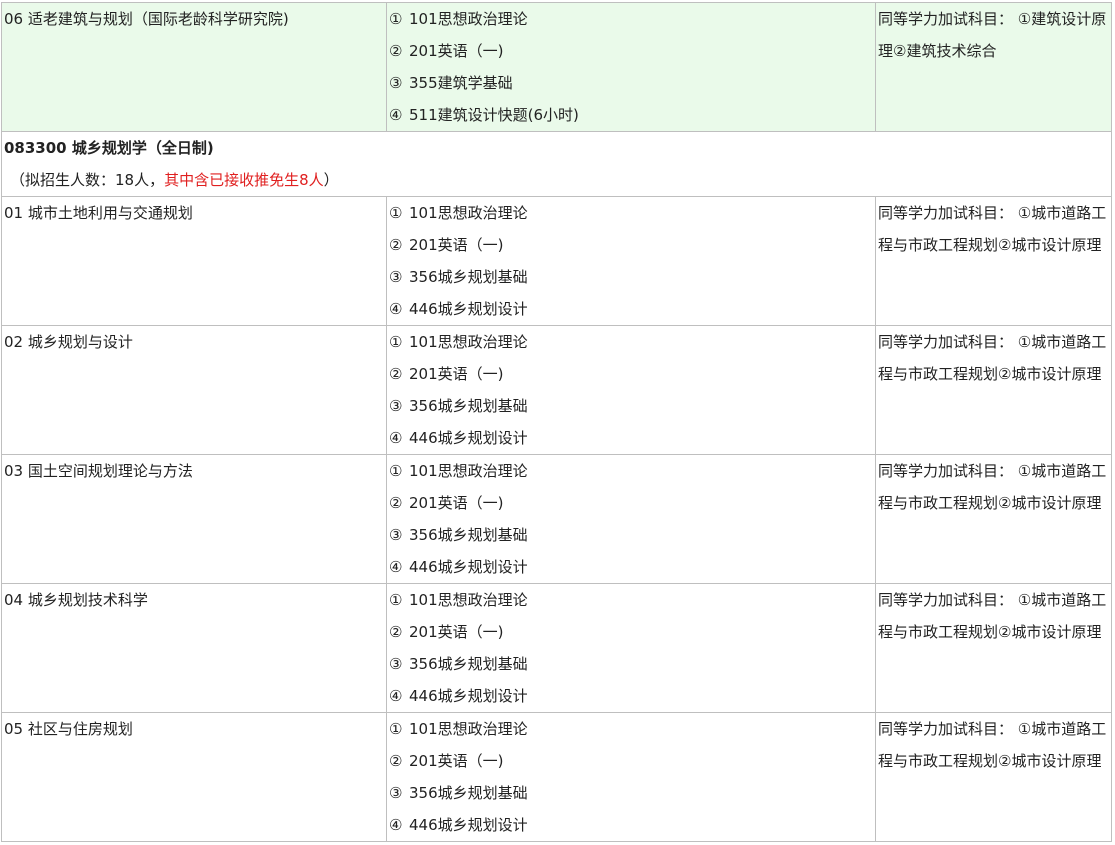  Describe the element at coordinates (194, 390) in the screenshot. I see `direction-cell: 02 城乡规划与设计` at that location.